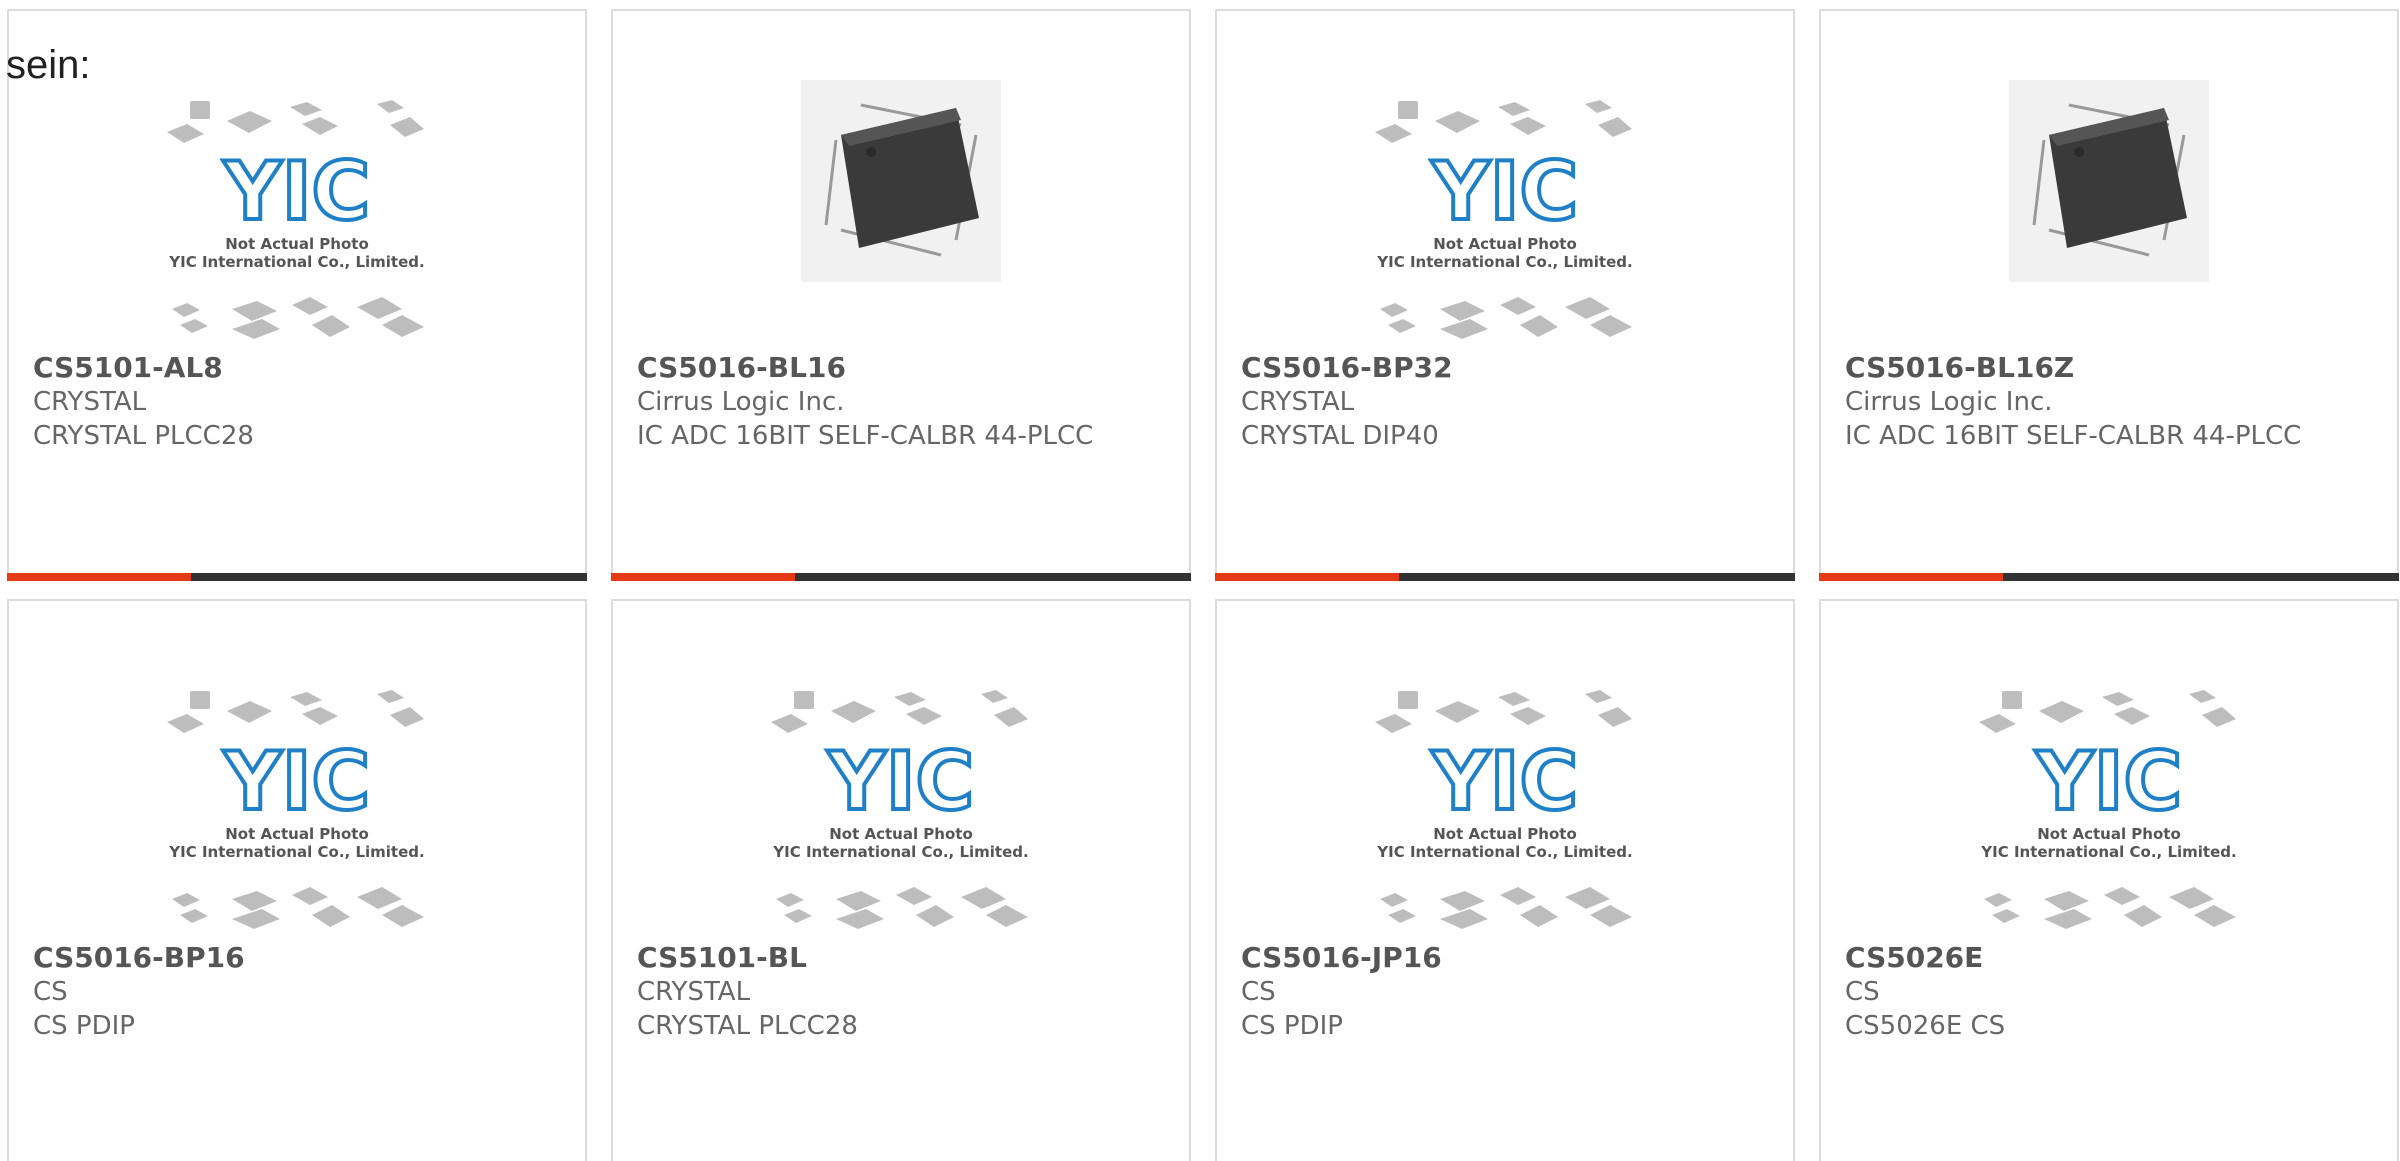  I want to click on part-number: CS5016-BL16Z, so click(2109, 368).